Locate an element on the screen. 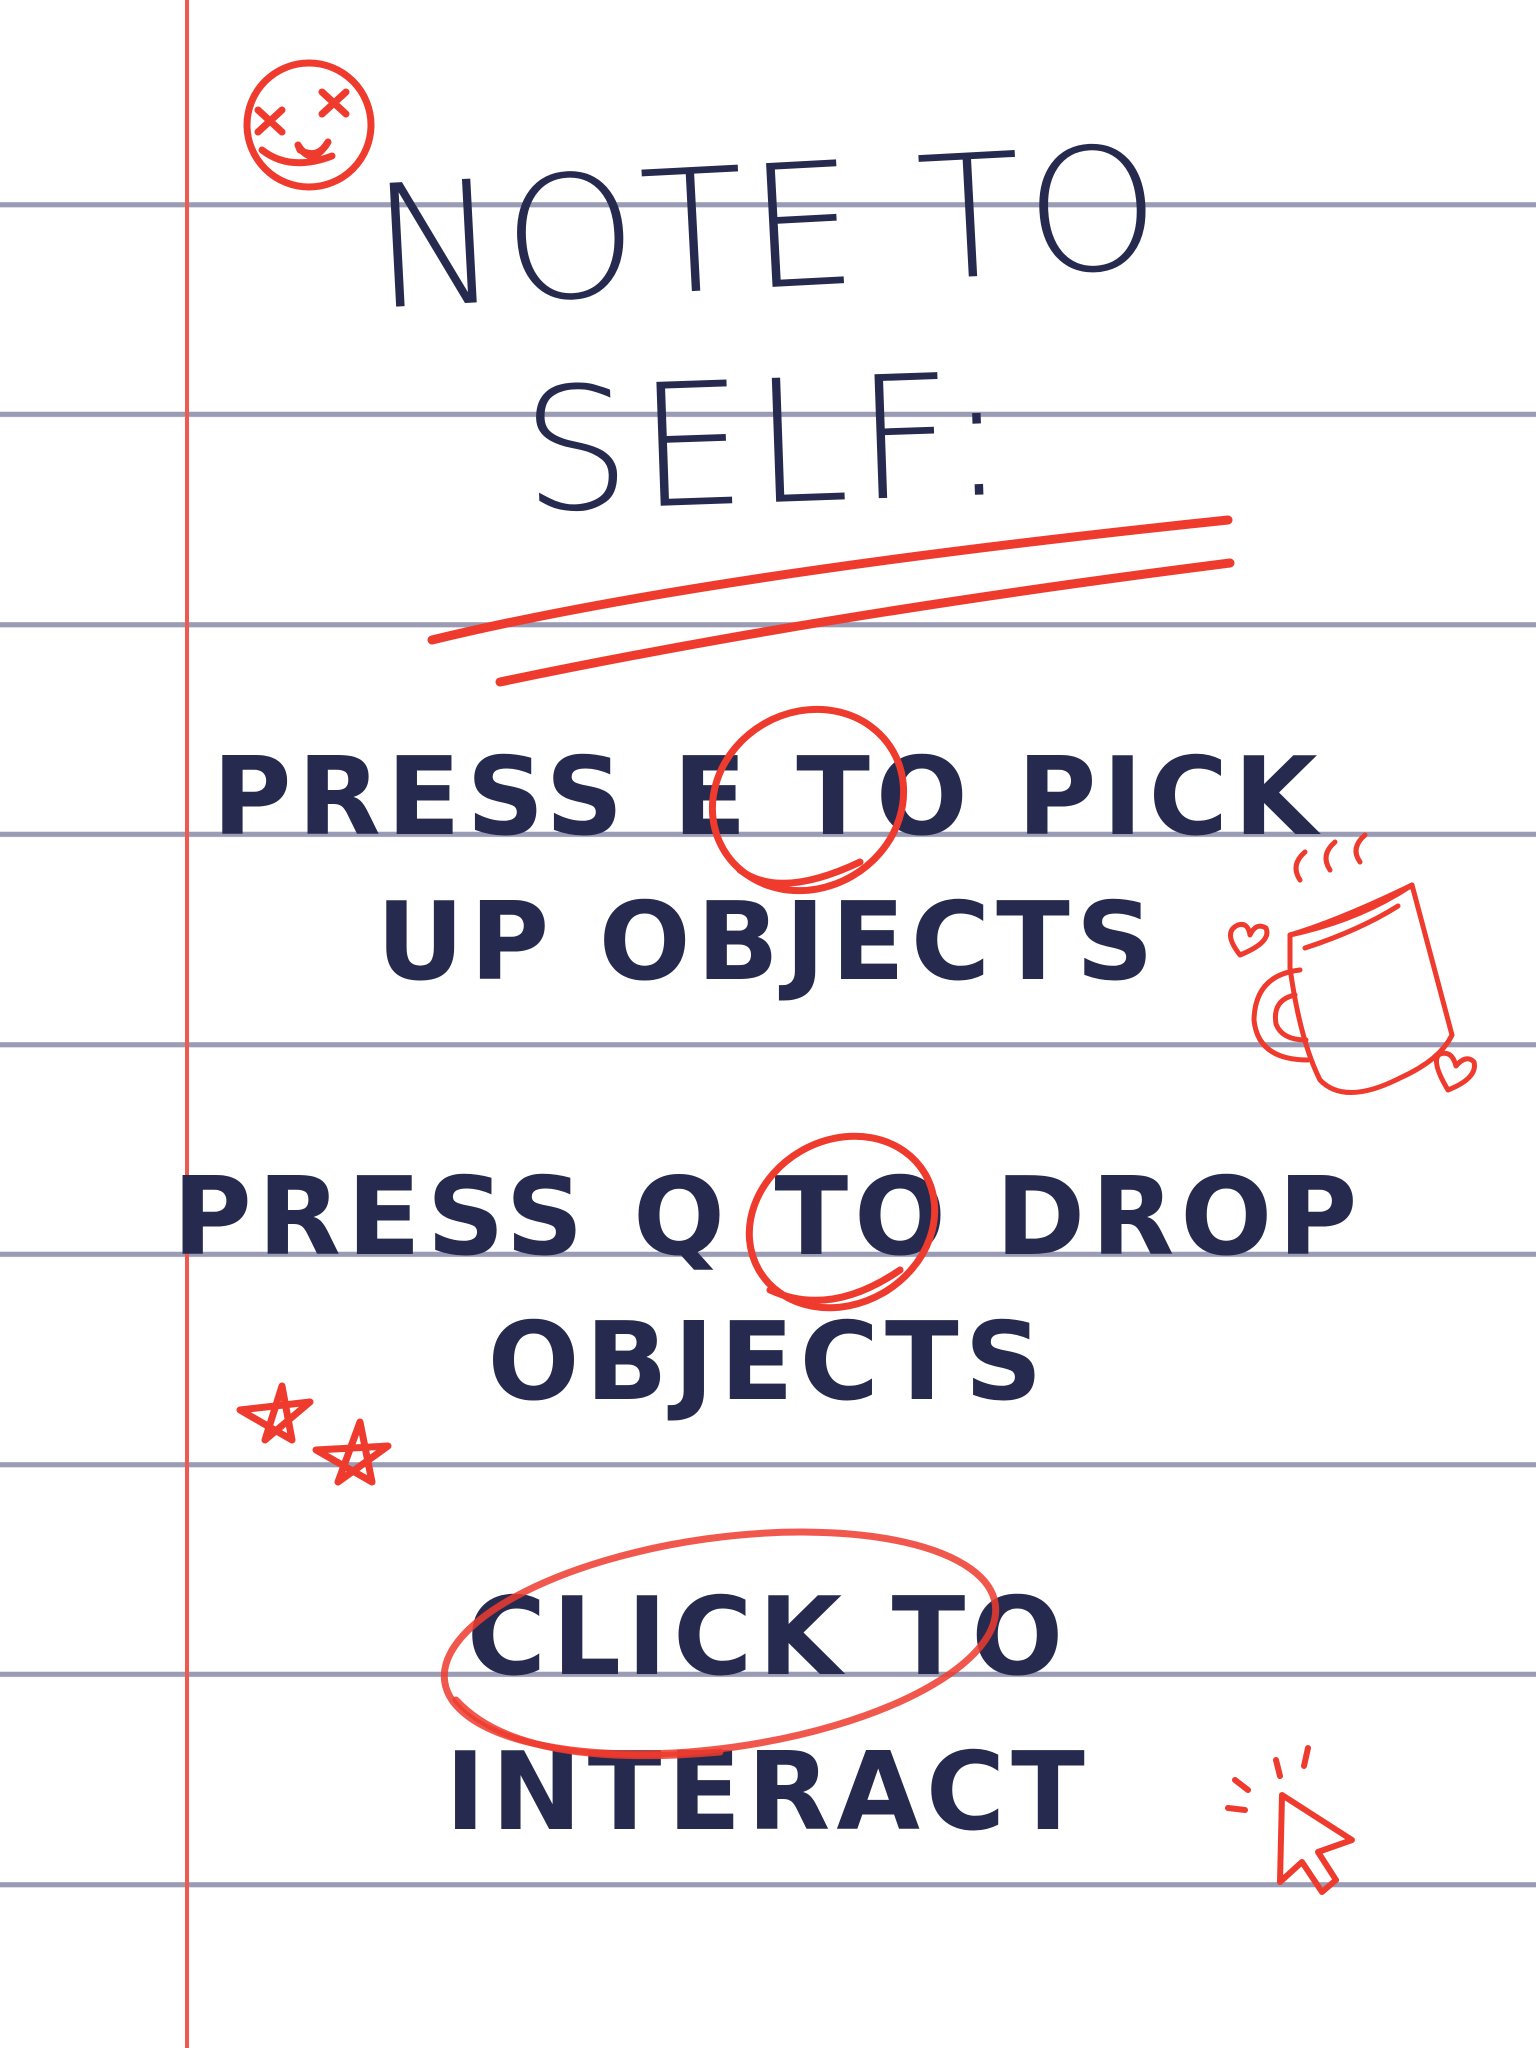  drop-instruction-line-1: PRESS Q TO DROP is located at coordinates (768, 1217).